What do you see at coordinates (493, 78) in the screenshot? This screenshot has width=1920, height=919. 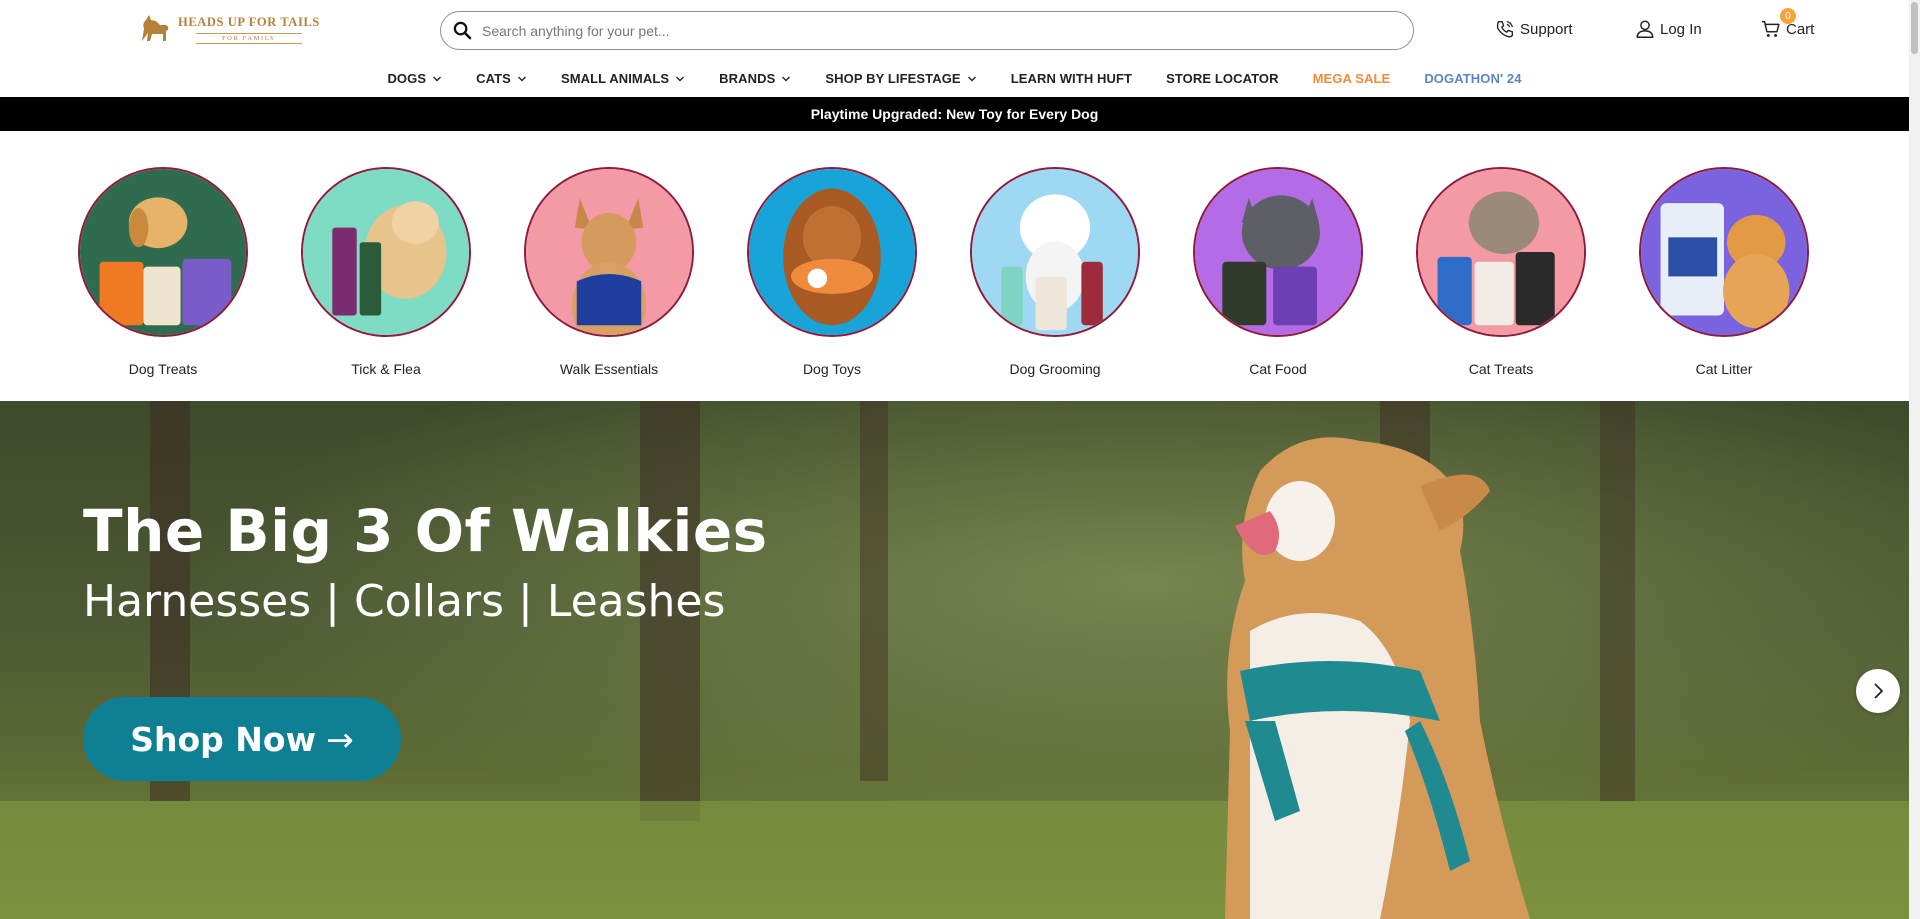 I see `nav-item-label: CATS` at bounding box center [493, 78].